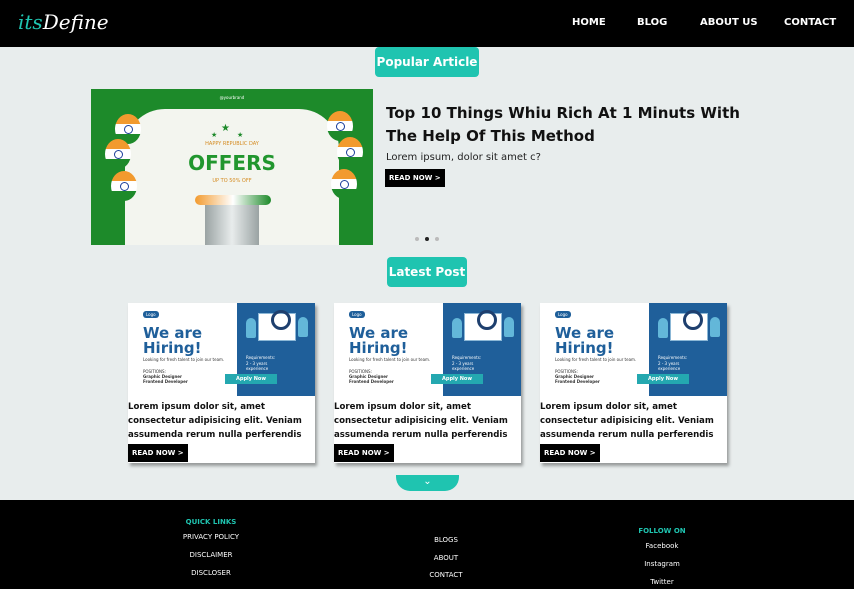 This screenshot has width=854, height=589. I want to click on chevron-down-icon: ⌄, so click(427, 481).